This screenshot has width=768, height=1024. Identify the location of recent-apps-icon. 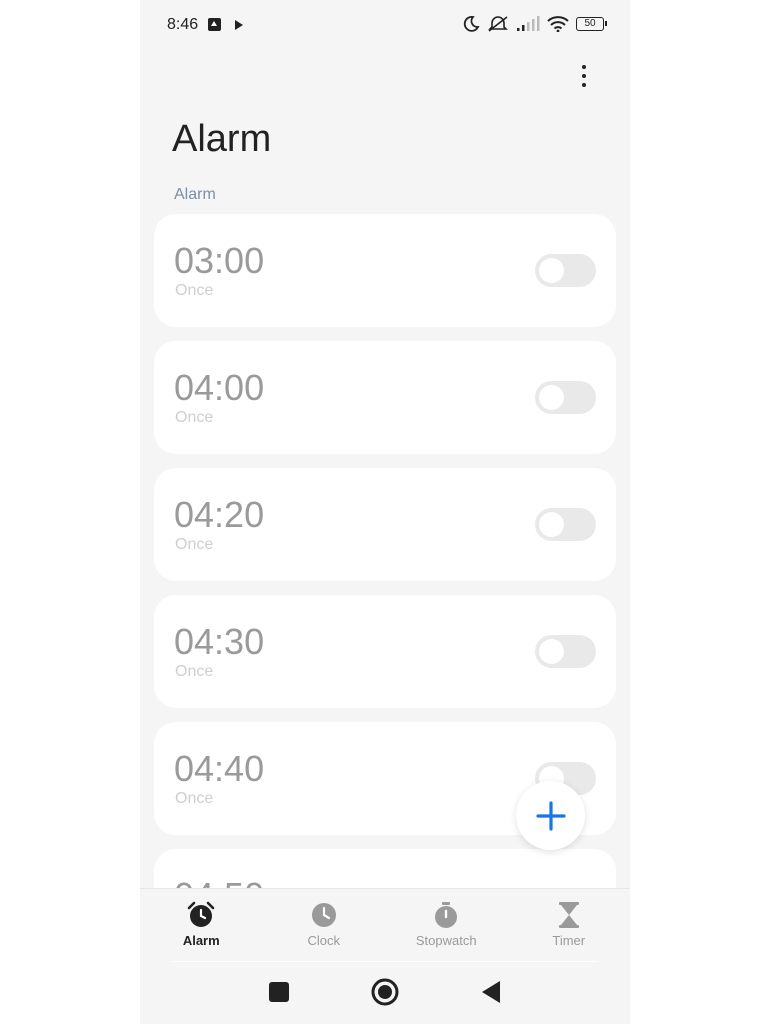
(279, 992).